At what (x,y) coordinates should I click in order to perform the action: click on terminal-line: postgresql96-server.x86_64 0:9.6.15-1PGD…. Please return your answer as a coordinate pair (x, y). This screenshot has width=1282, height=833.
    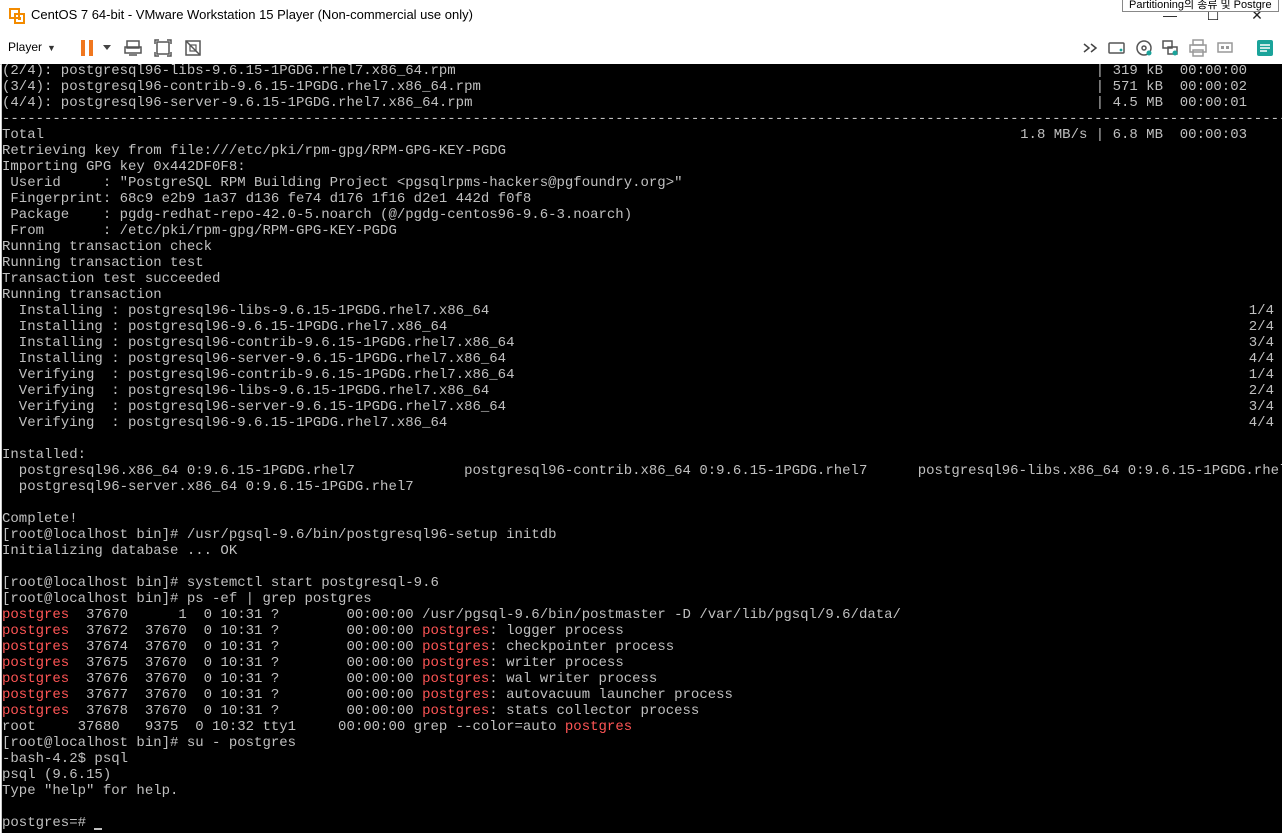
    Looking at the image, I should click on (208, 487).